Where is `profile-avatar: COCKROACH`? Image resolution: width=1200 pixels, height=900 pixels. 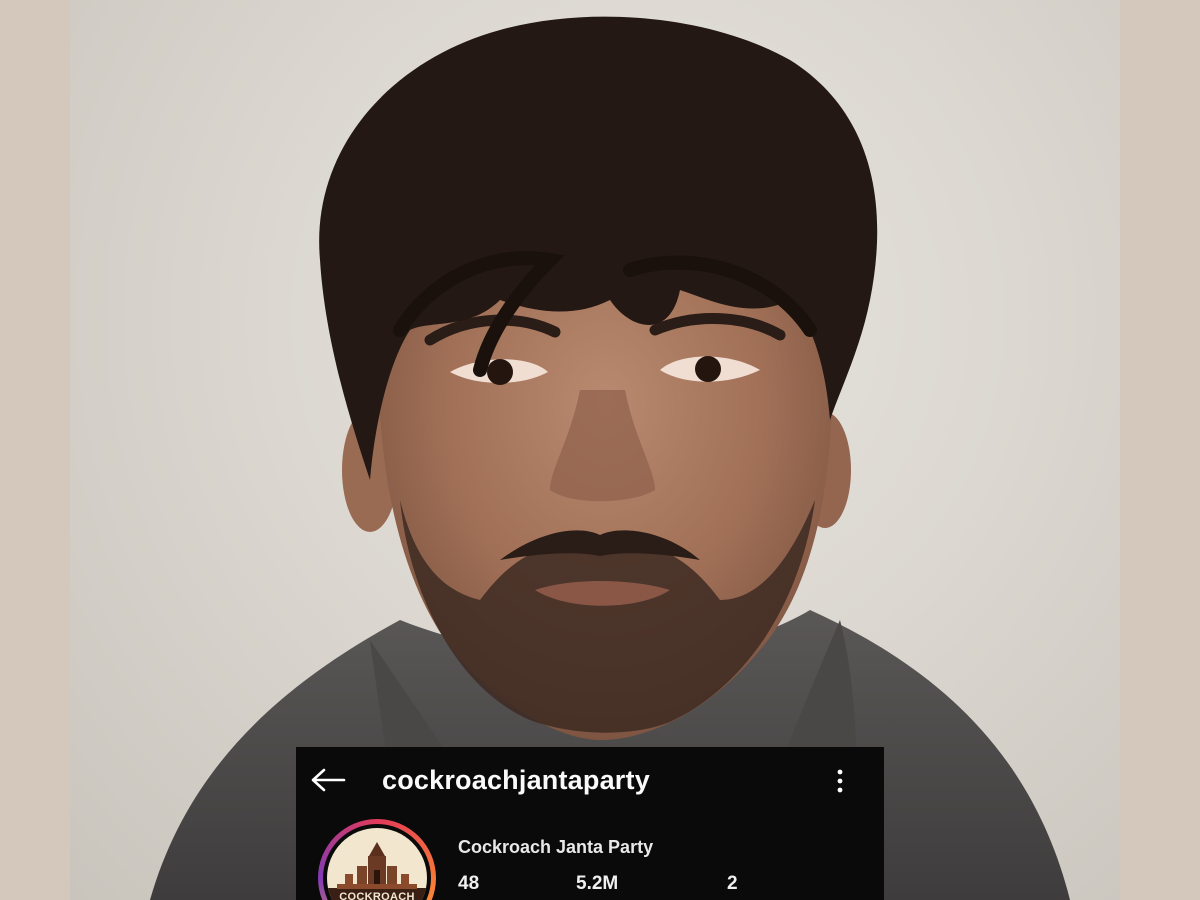 profile-avatar: COCKROACH is located at coordinates (377, 859).